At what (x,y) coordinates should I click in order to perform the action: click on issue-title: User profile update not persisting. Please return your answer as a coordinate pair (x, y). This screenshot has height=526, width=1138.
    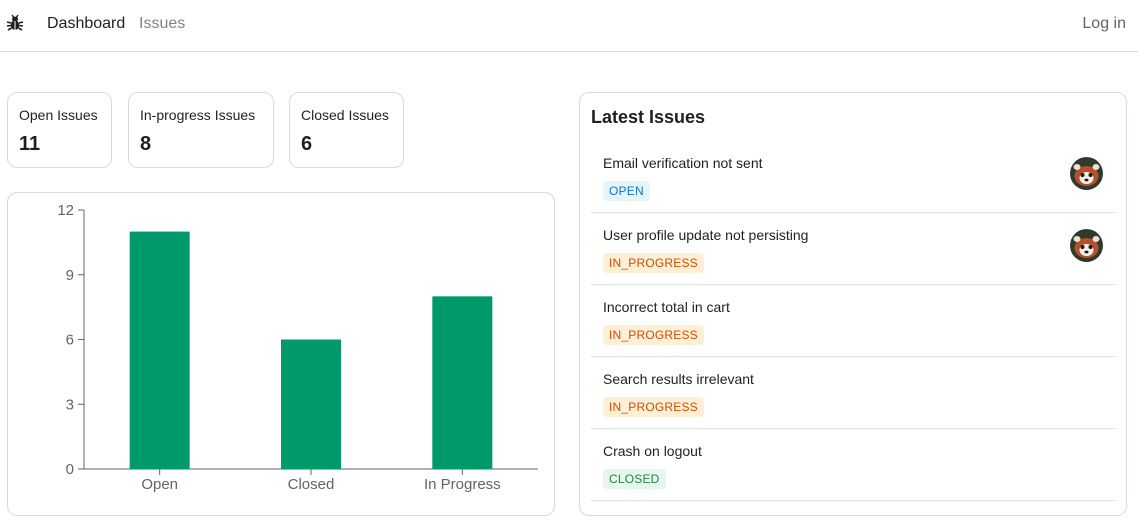
    Looking at the image, I should click on (705, 235).